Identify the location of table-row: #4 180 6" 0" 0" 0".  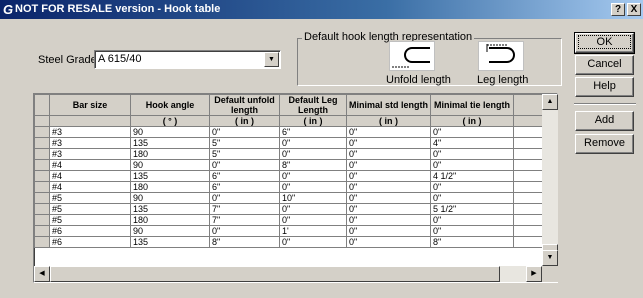
(289, 187).